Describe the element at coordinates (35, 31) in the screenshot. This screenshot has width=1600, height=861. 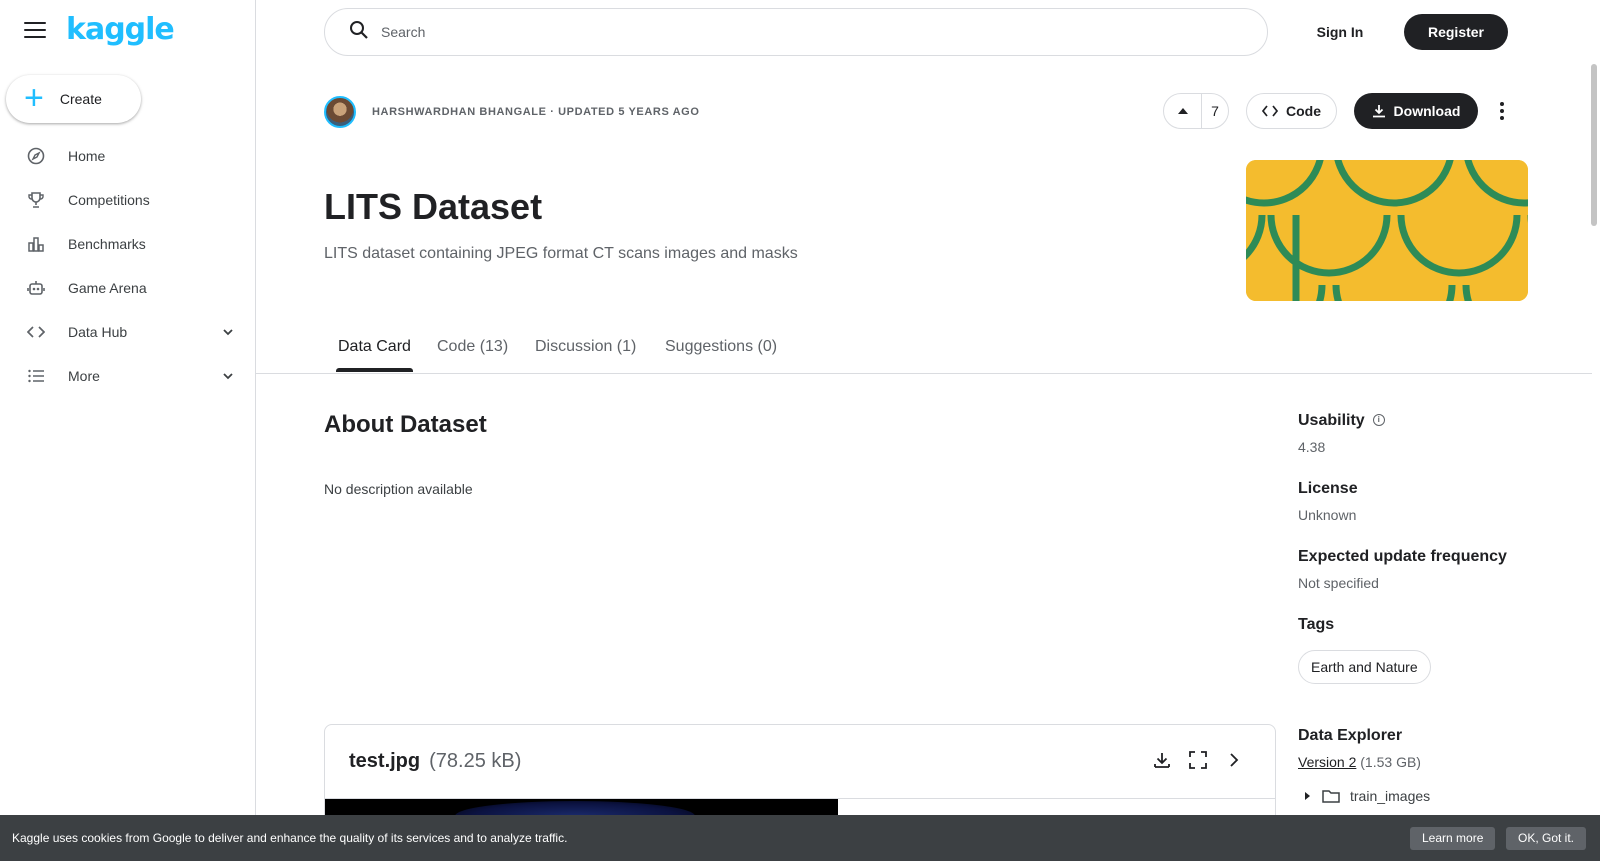
I see `menu-icon` at that location.